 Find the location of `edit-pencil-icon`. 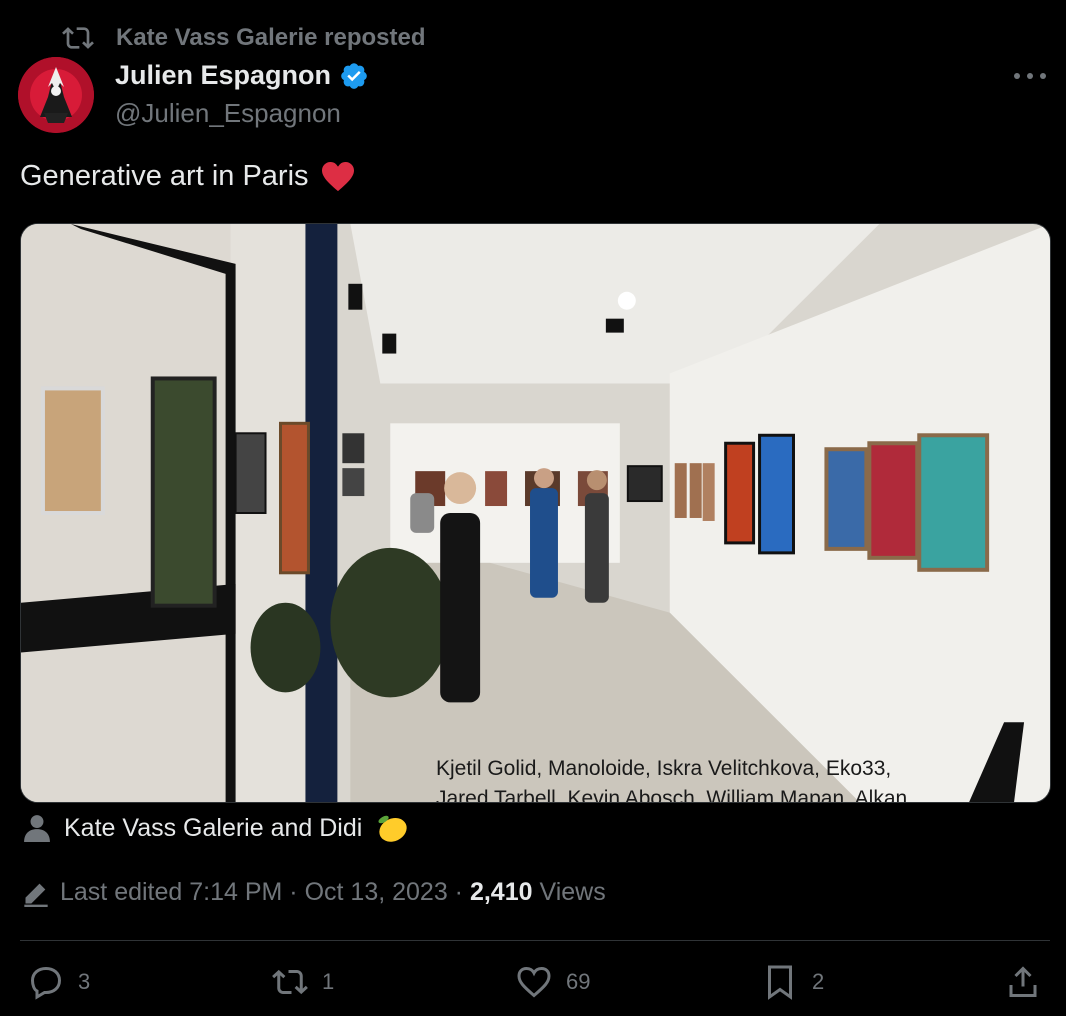

edit-pencil-icon is located at coordinates (36, 895).